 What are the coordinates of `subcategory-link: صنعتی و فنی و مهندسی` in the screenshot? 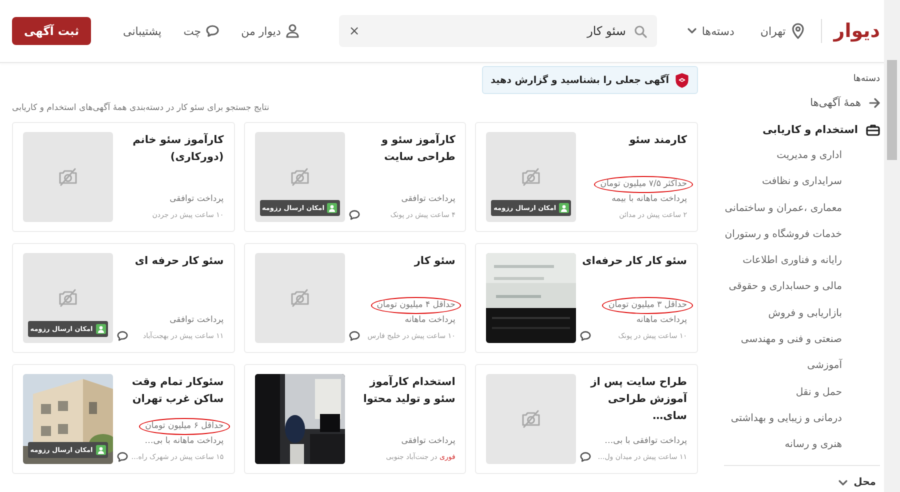 It's located at (802, 340).